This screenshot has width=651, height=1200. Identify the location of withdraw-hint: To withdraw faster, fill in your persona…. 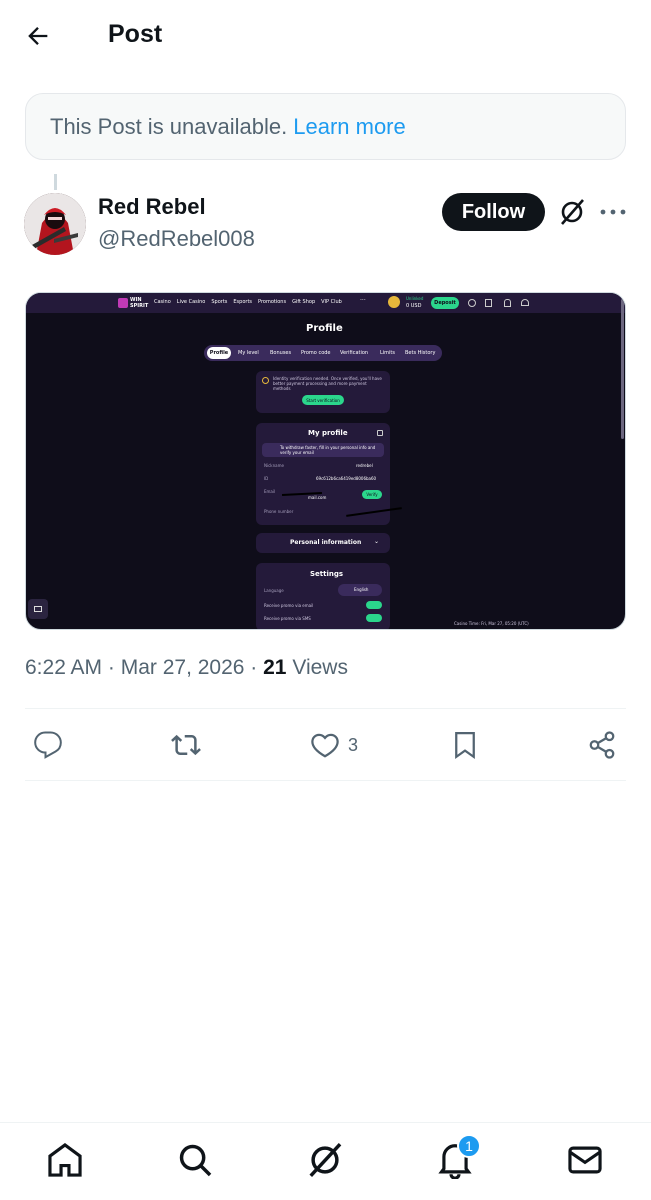
(323, 450).